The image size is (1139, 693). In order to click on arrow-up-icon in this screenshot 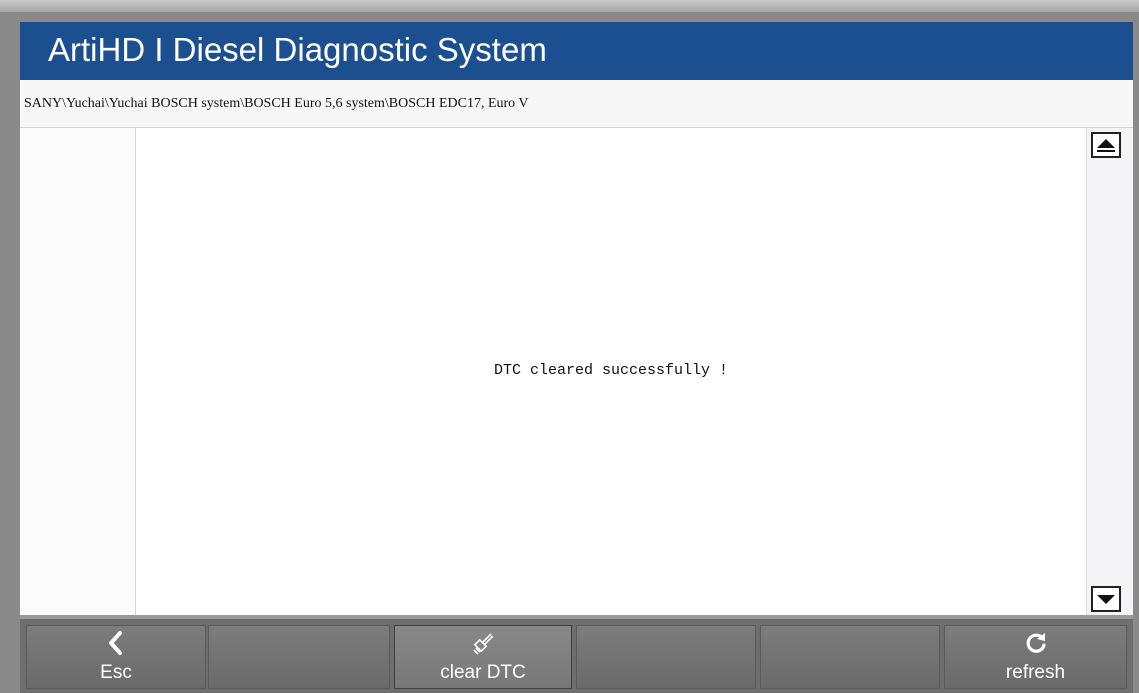, I will do `click(1106, 143)`.